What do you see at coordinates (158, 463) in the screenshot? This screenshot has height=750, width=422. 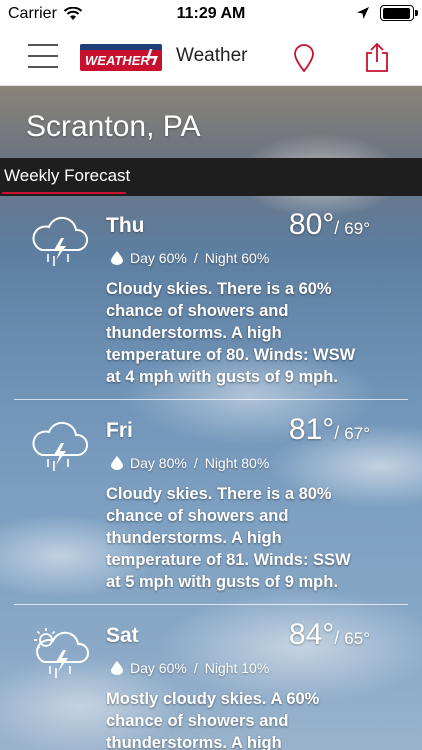 I see `day-precip: Day 80%` at bounding box center [158, 463].